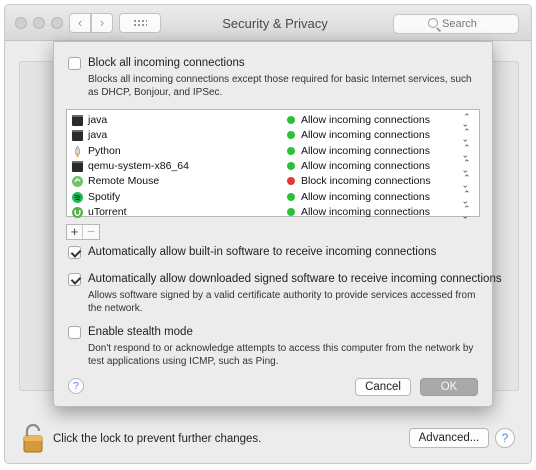  Describe the element at coordinates (166, 63) in the screenshot. I see `block-all-label: Block all incoming connections` at that location.